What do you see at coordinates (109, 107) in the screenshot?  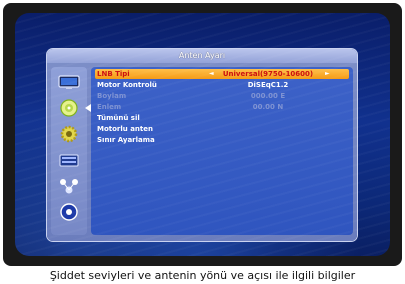 I see `latitude-label: Enlem` at bounding box center [109, 107].